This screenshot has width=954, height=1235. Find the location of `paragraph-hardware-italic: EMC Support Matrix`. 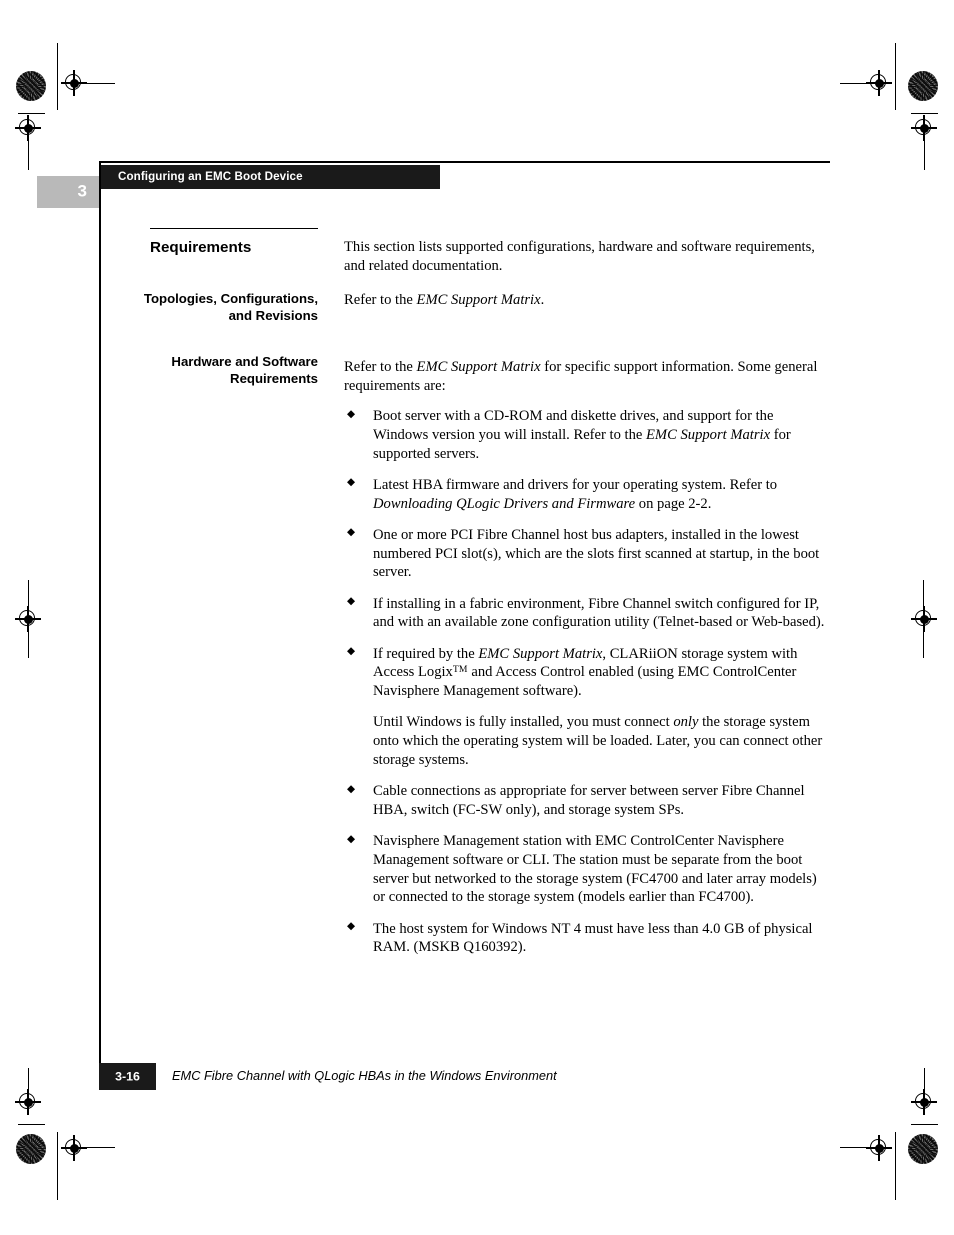

paragraph-hardware-italic: EMC Support Matrix is located at coordinates (478, 367).